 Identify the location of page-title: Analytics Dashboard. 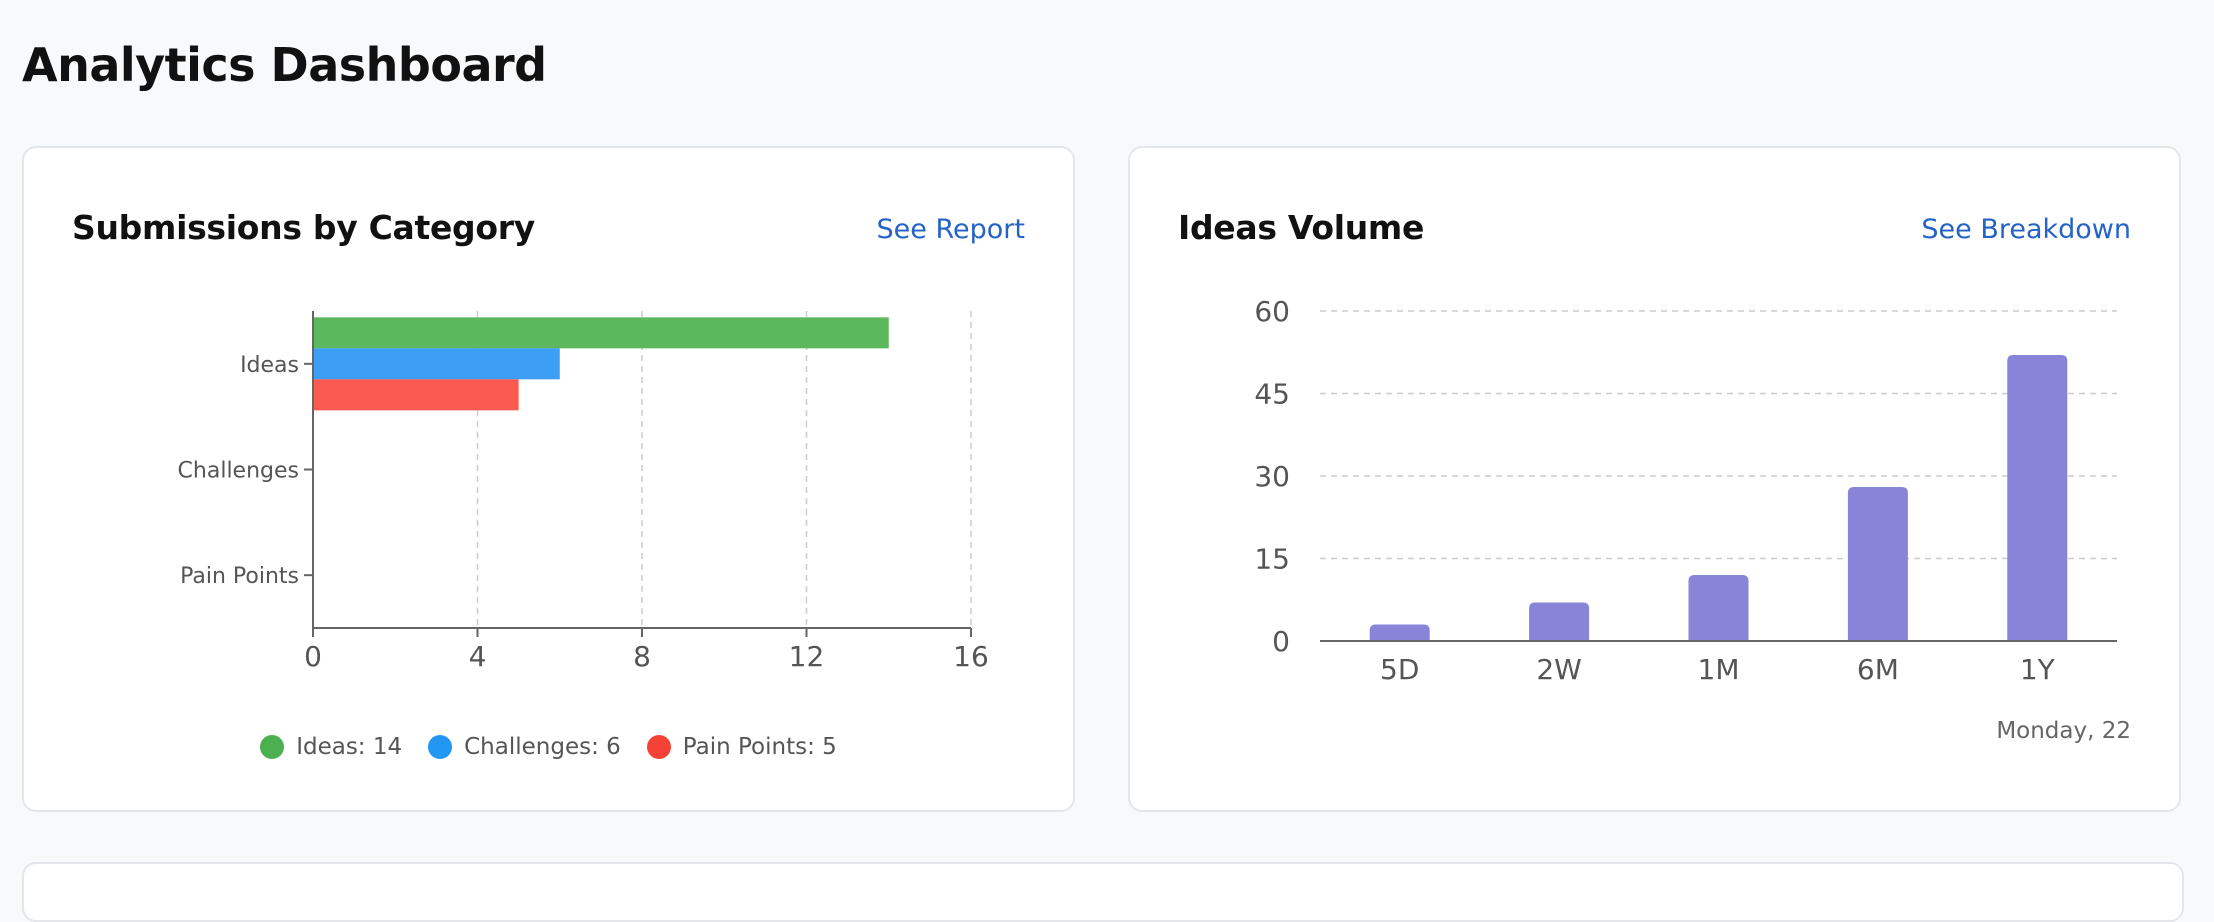
(284, 65).